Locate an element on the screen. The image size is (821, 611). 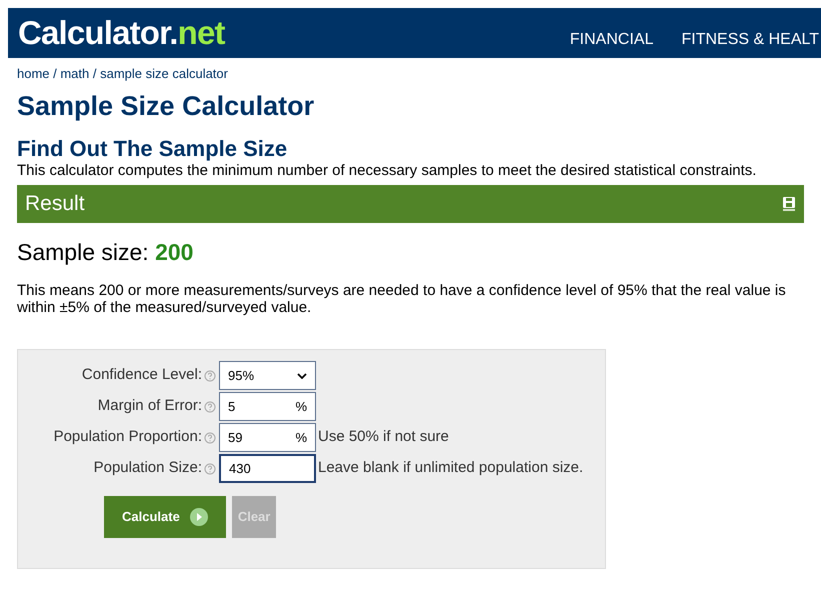
page-title: Sample Size Calculator is located at coordinates (166, 106).